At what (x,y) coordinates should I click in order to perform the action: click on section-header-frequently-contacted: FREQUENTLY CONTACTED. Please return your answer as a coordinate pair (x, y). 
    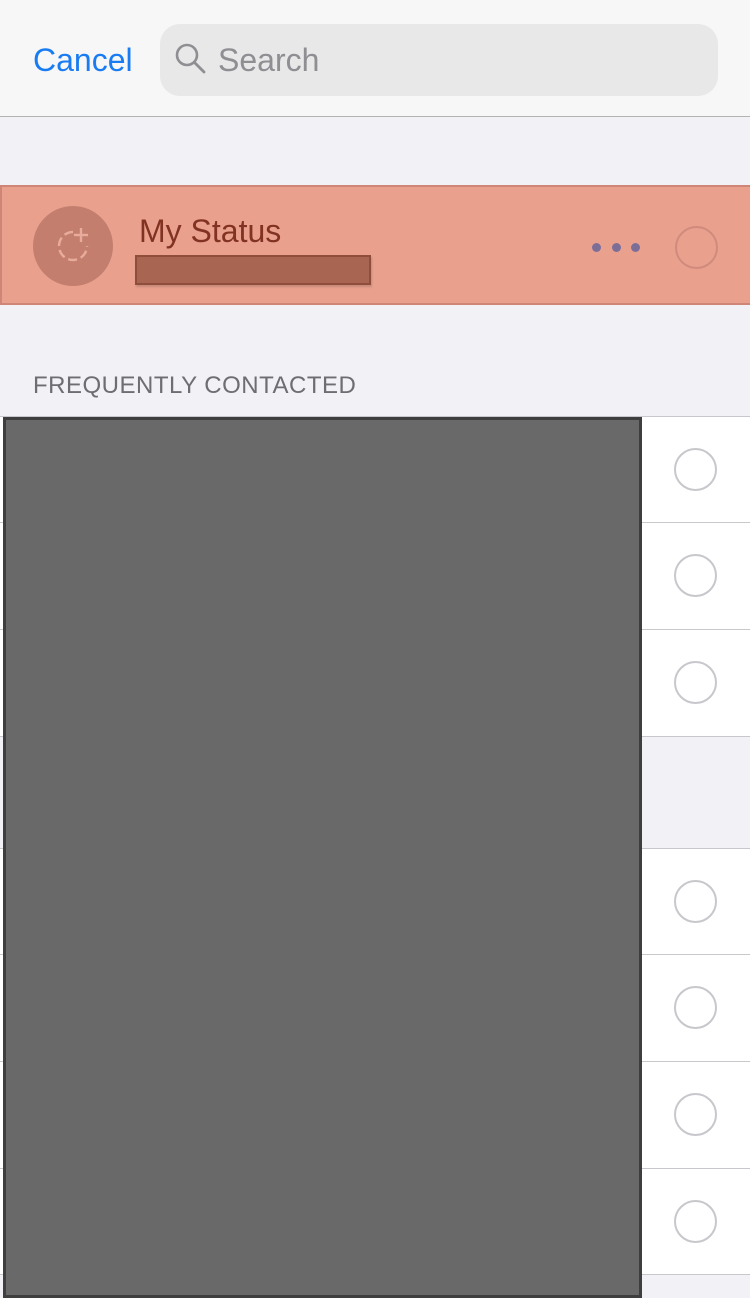
    Looking at the image, I should click on (195, 385).